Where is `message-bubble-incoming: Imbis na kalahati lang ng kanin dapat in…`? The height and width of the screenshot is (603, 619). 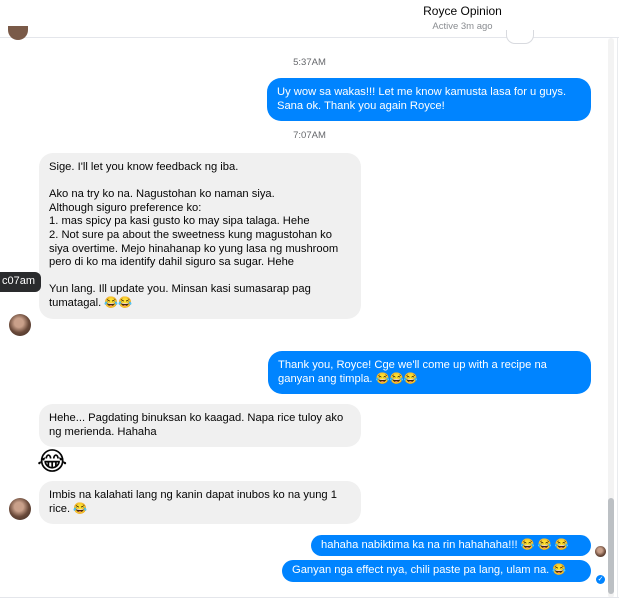 message-bubble-incoming: Imbis na kalahati lang ng kanin dapat in… is located at coordinates (200, 503).